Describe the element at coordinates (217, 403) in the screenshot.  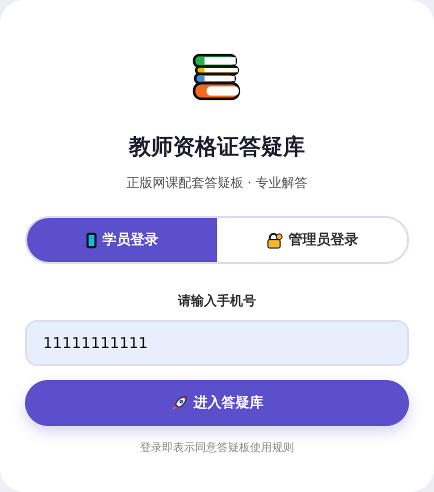
I see `submit-button: 进入答疑库` at that location.